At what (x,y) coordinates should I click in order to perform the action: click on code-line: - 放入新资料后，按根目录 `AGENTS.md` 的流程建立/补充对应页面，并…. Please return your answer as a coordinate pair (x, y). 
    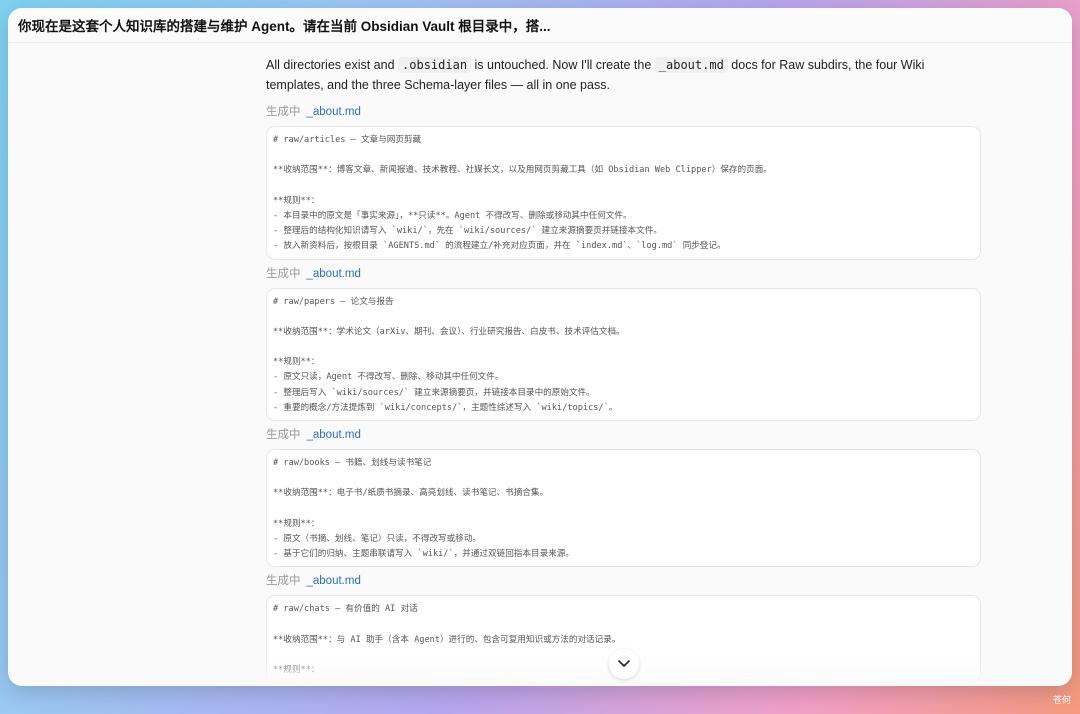
    Looking at the image, I should click on (499, 246).